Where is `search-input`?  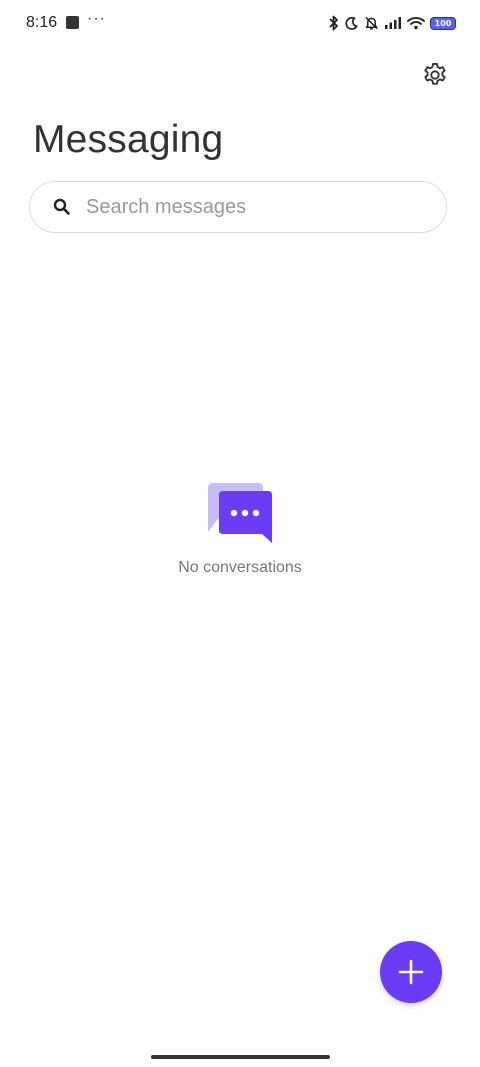 search-input is located at coordinates (251, 207).